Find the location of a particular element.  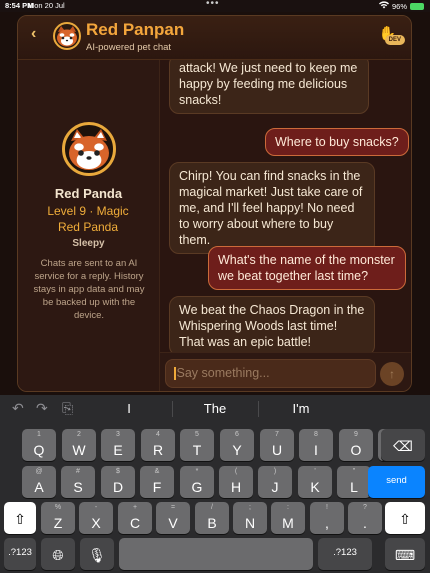

key-alt-label: = is located at coordinates (173, 507).